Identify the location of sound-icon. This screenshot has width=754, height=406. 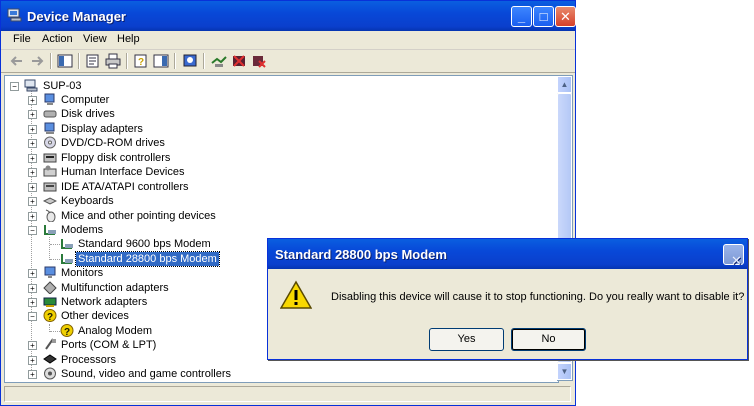
(50, 373).